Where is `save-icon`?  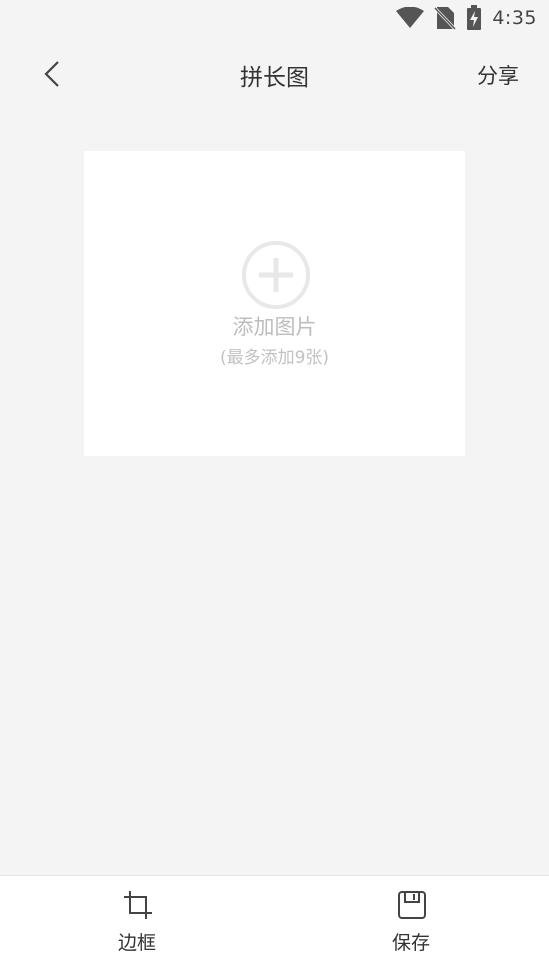 save-icon is located at coordinates (412, 905).